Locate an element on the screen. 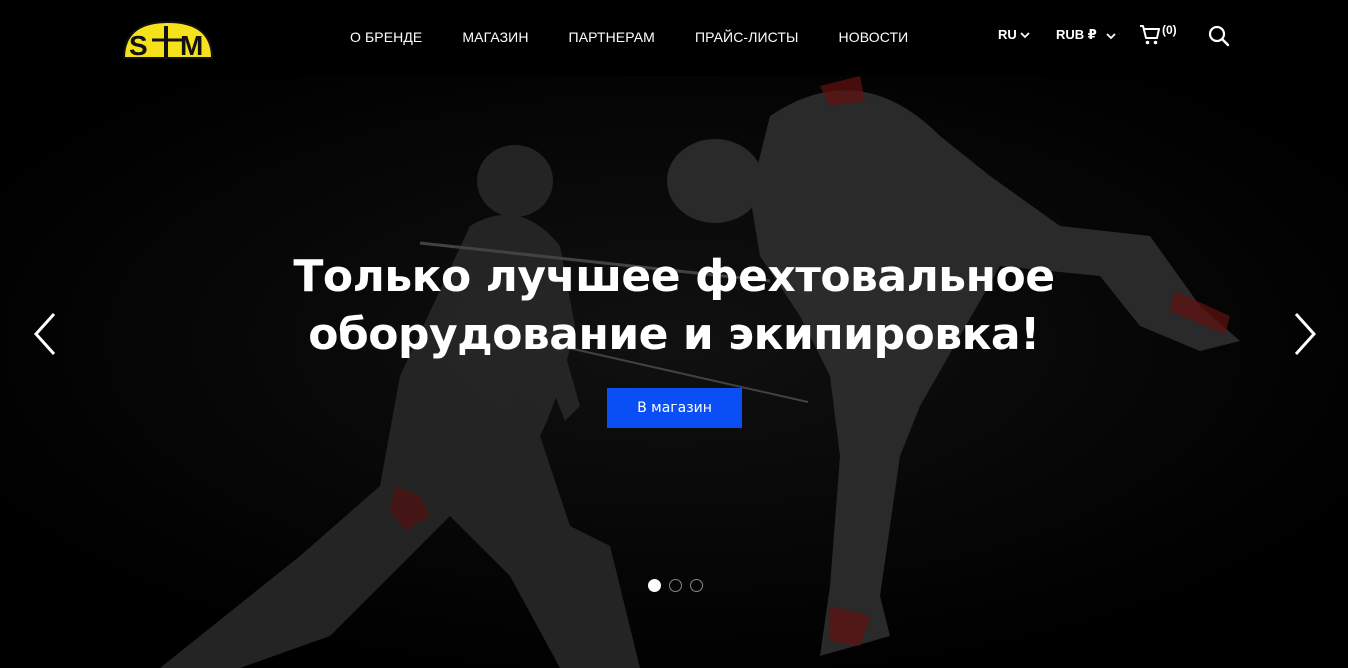 The height and width of the screenshot is (668, 1348). search-icon is located at coordinates (1219, 36).